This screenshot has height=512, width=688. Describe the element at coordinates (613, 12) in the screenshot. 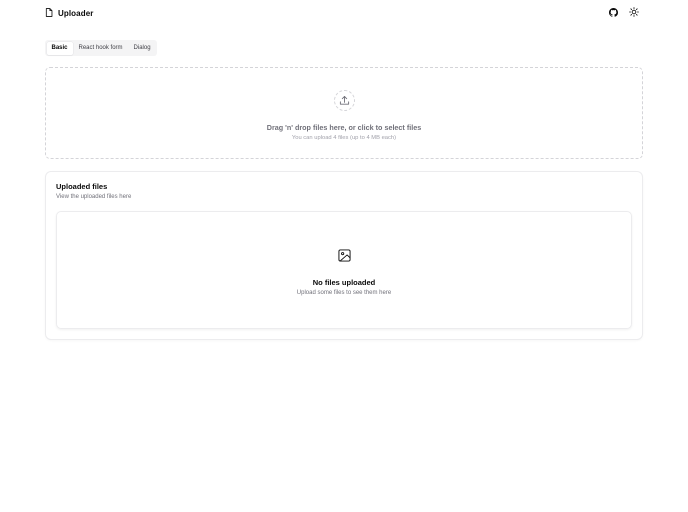

I see `github-icon` at that location.